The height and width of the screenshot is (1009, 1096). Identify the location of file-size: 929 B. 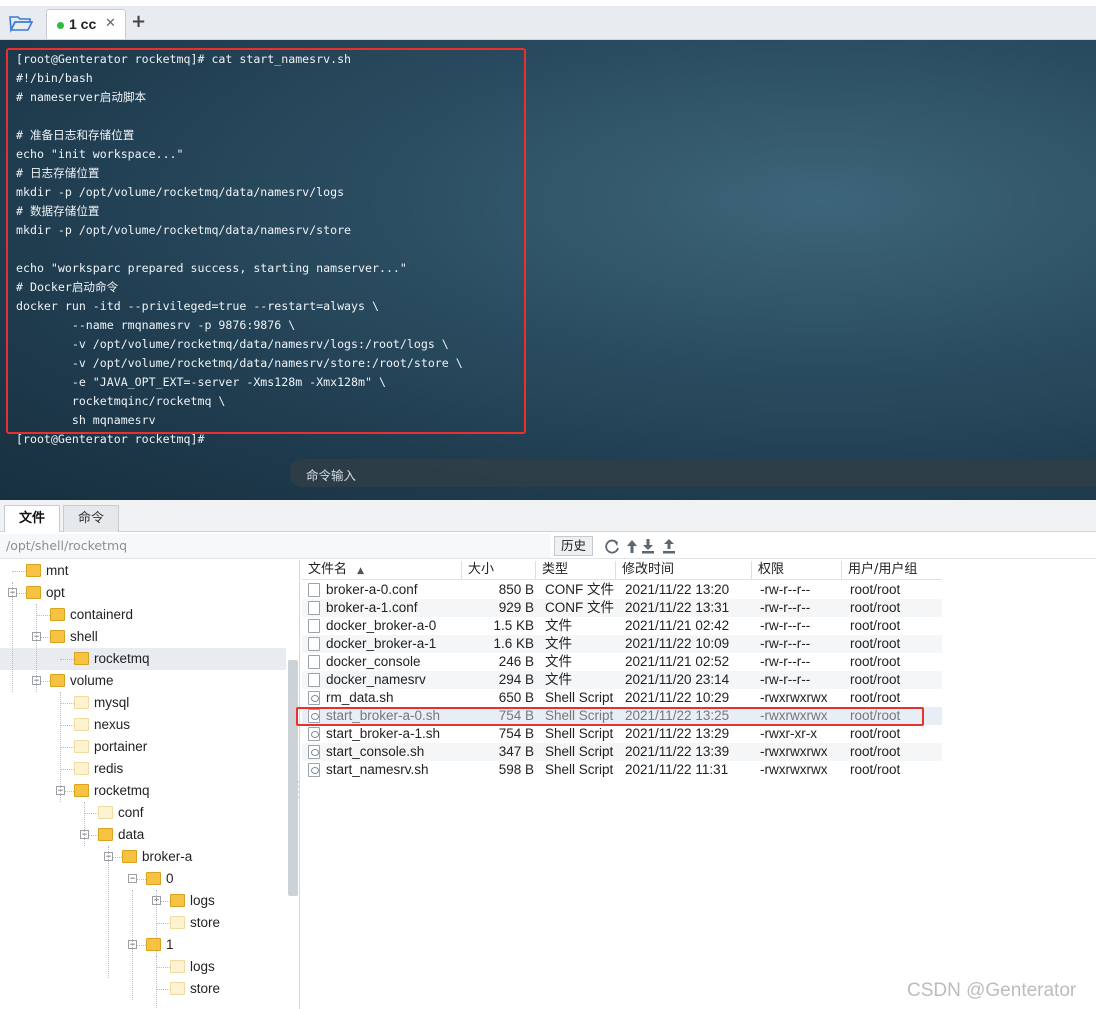
(516, 607).